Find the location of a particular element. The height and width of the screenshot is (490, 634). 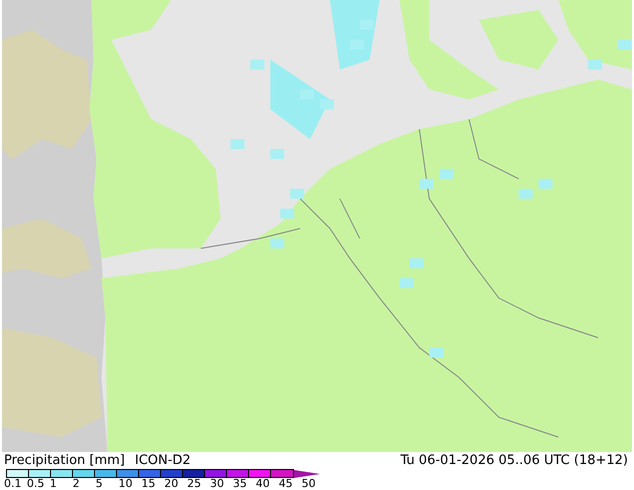

scale-label: 45 is located at coordinates (286, 484).